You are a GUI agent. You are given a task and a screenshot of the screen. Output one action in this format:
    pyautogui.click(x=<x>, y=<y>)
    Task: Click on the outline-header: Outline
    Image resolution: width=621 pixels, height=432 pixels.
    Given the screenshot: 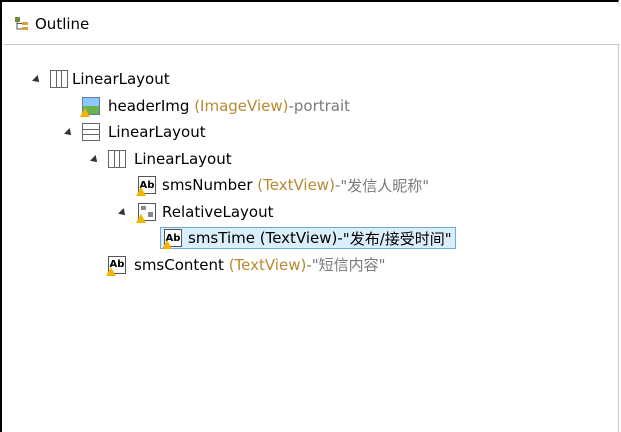 What is the action you would take?
    pyautogui.click(x=312, y=24)
    